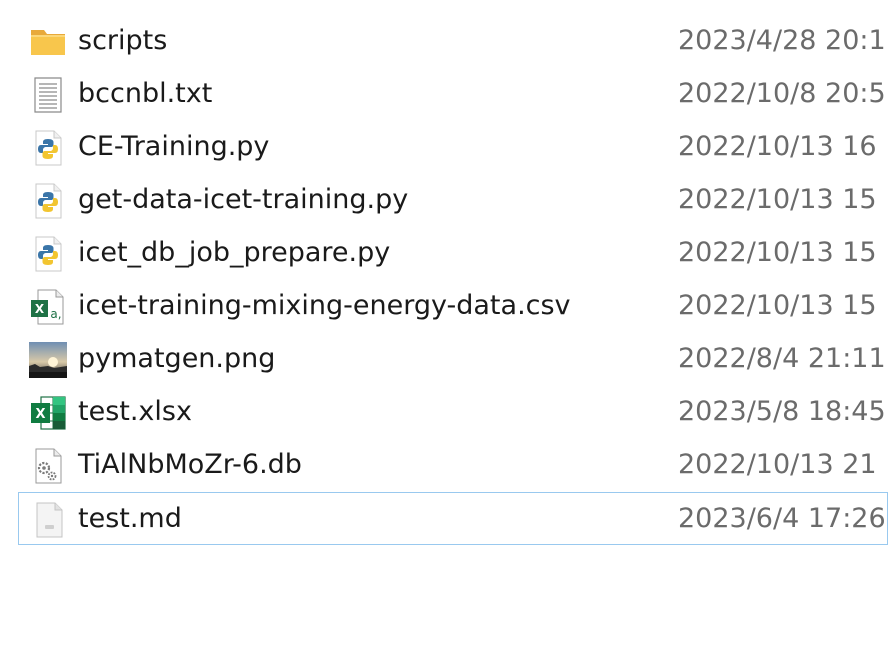 The image size is (888, 656). What do you see at coordinates (453, 518) in the screenshot?
I see `list-item-test-md: test.md 2023/6/4 17:26` at bounding box center [453, 518].